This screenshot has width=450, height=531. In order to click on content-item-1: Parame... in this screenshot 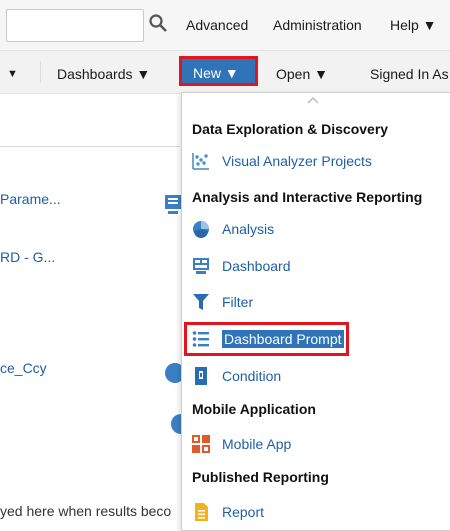, I will do `click(30, 199)`.